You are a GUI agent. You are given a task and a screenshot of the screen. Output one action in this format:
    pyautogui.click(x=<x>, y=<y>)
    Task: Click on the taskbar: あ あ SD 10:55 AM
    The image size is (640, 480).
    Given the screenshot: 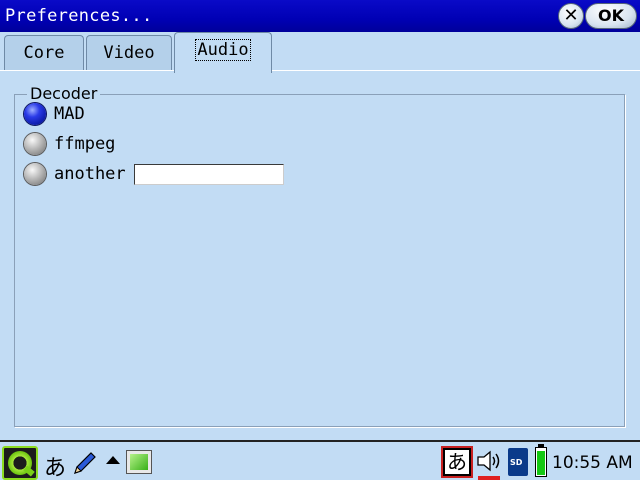 What is the action you would take?
    pyautogui.click(x=320, y=460)
    